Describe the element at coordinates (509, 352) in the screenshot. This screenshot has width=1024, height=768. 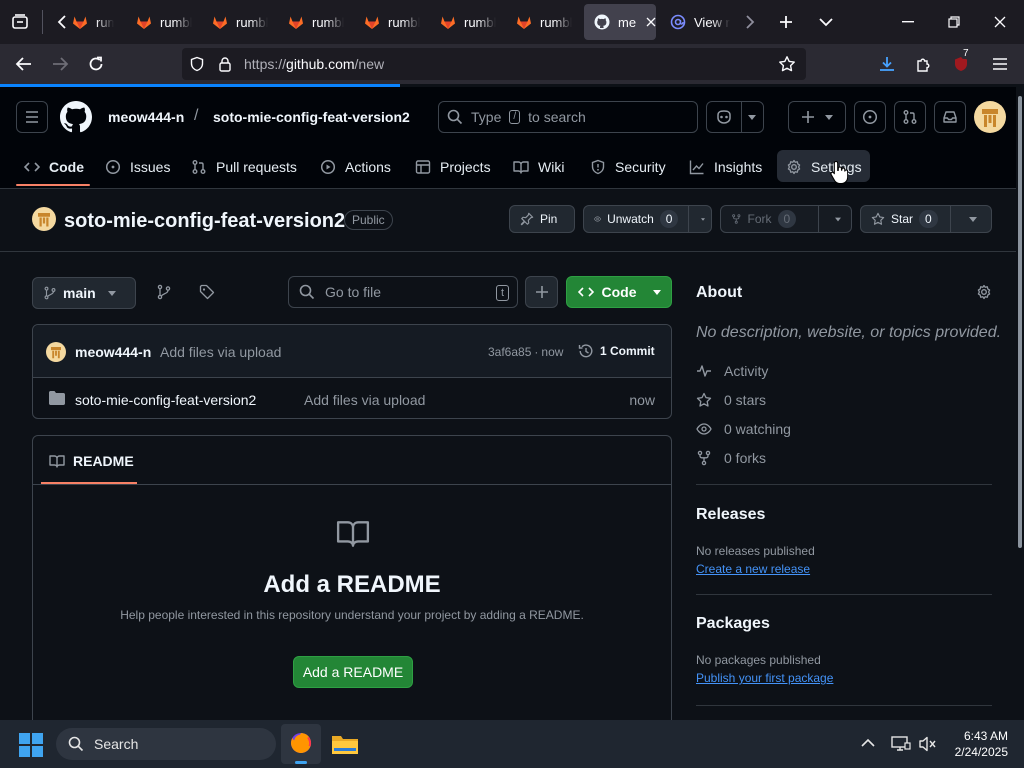
I see `commit-hash: 3af6a85` at that location.